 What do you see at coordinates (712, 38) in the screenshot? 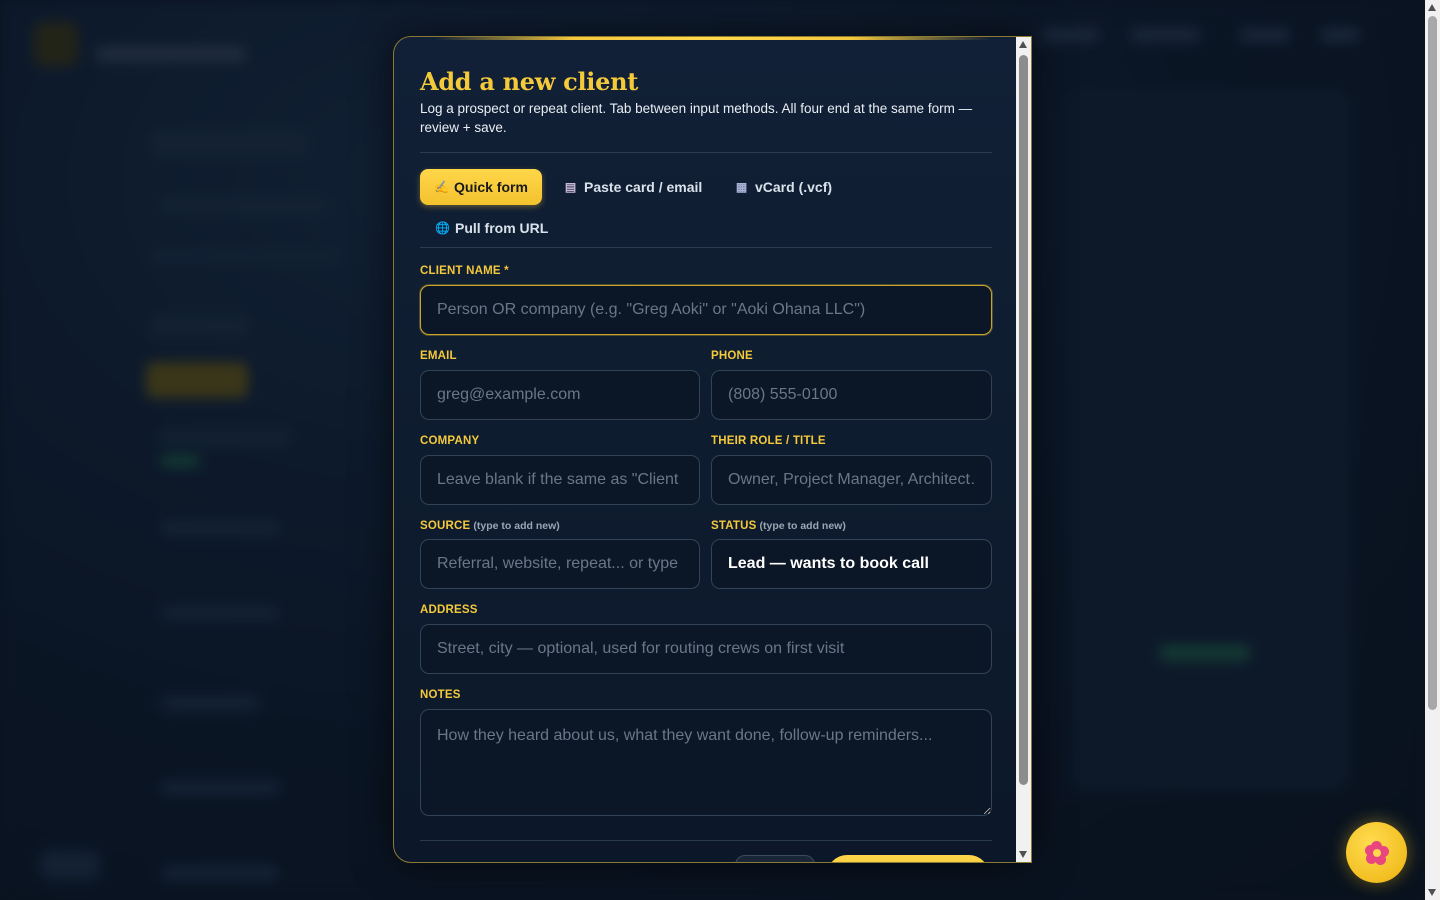
I see `modal-accent-line` at bounding box center [712, 38].